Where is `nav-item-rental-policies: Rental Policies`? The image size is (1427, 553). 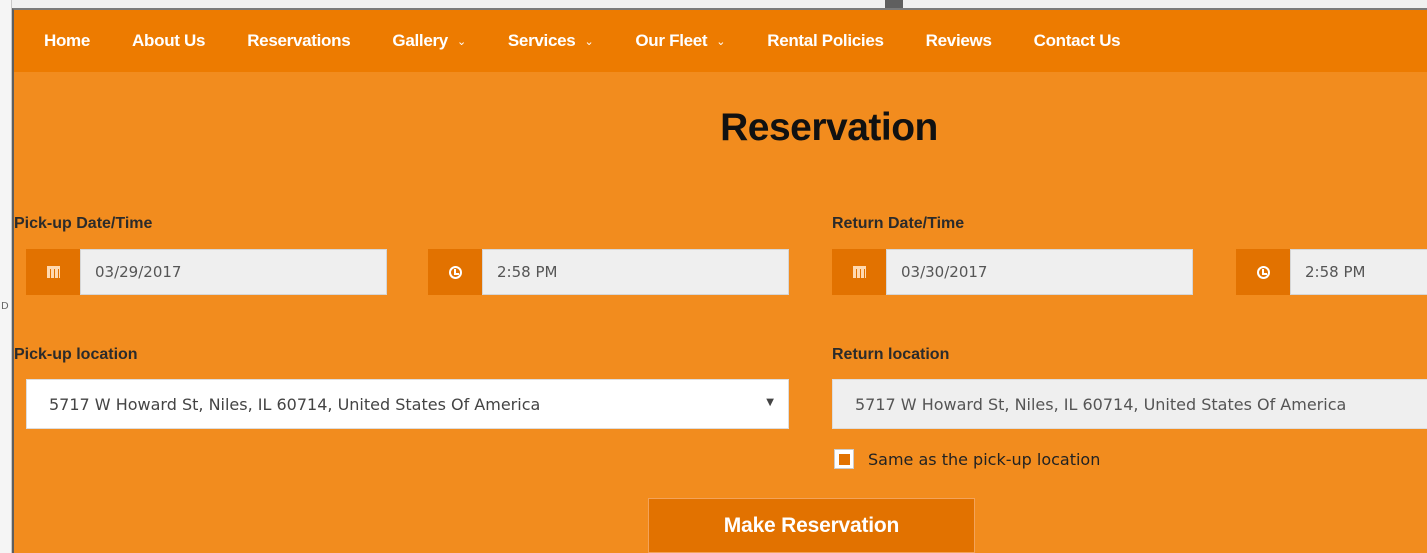
nav-item-rental-policies: Rental Policies is located at coordinates (825, 41).